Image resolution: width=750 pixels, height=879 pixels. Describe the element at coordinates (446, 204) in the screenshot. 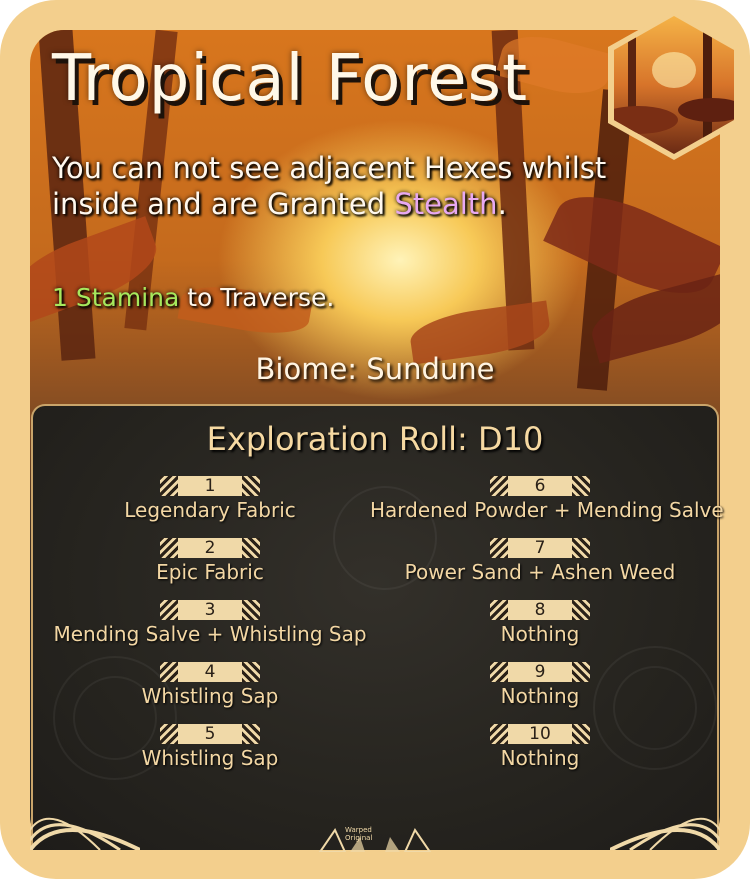

I see `stealth-keyword: Stealth` at that location.